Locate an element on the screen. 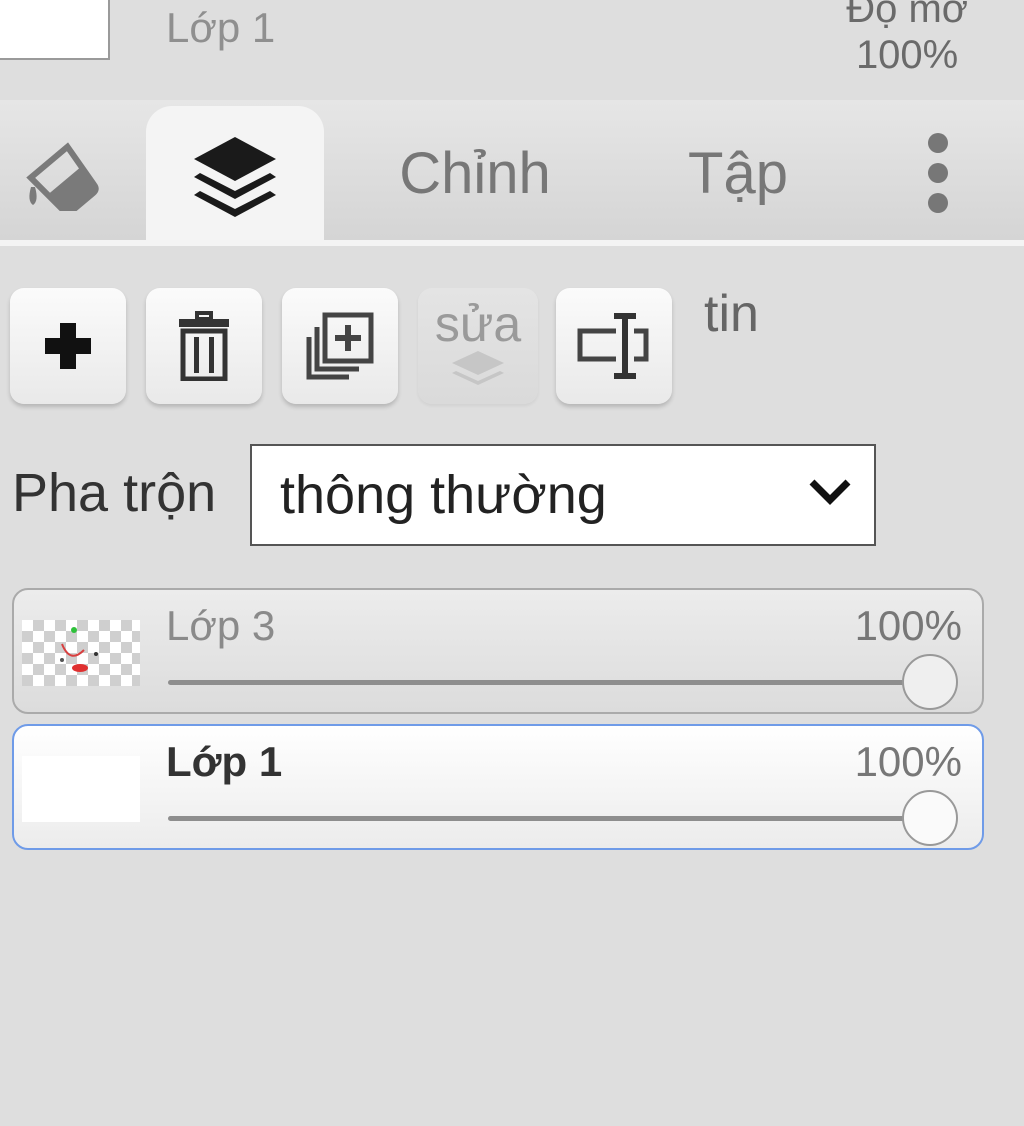  current-layer-thumbnail is located at coordinates (55, 30).